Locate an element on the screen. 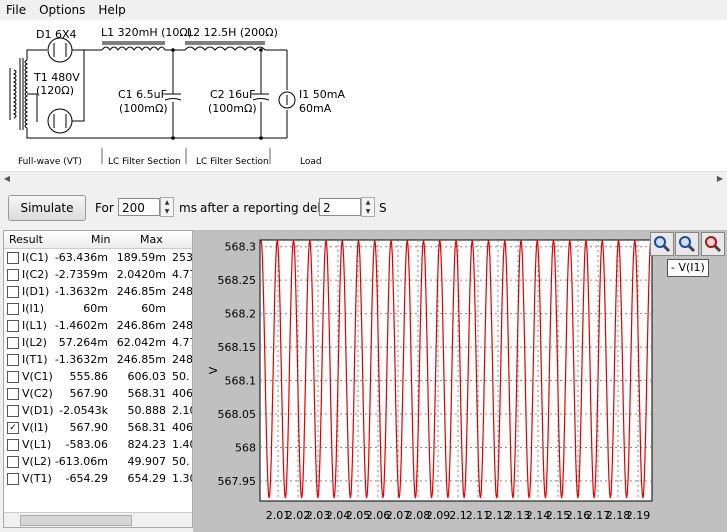 The width and height of the screenshot is (727, 532). y-tick-label: 568.15 is located at coordinates (237, 347).